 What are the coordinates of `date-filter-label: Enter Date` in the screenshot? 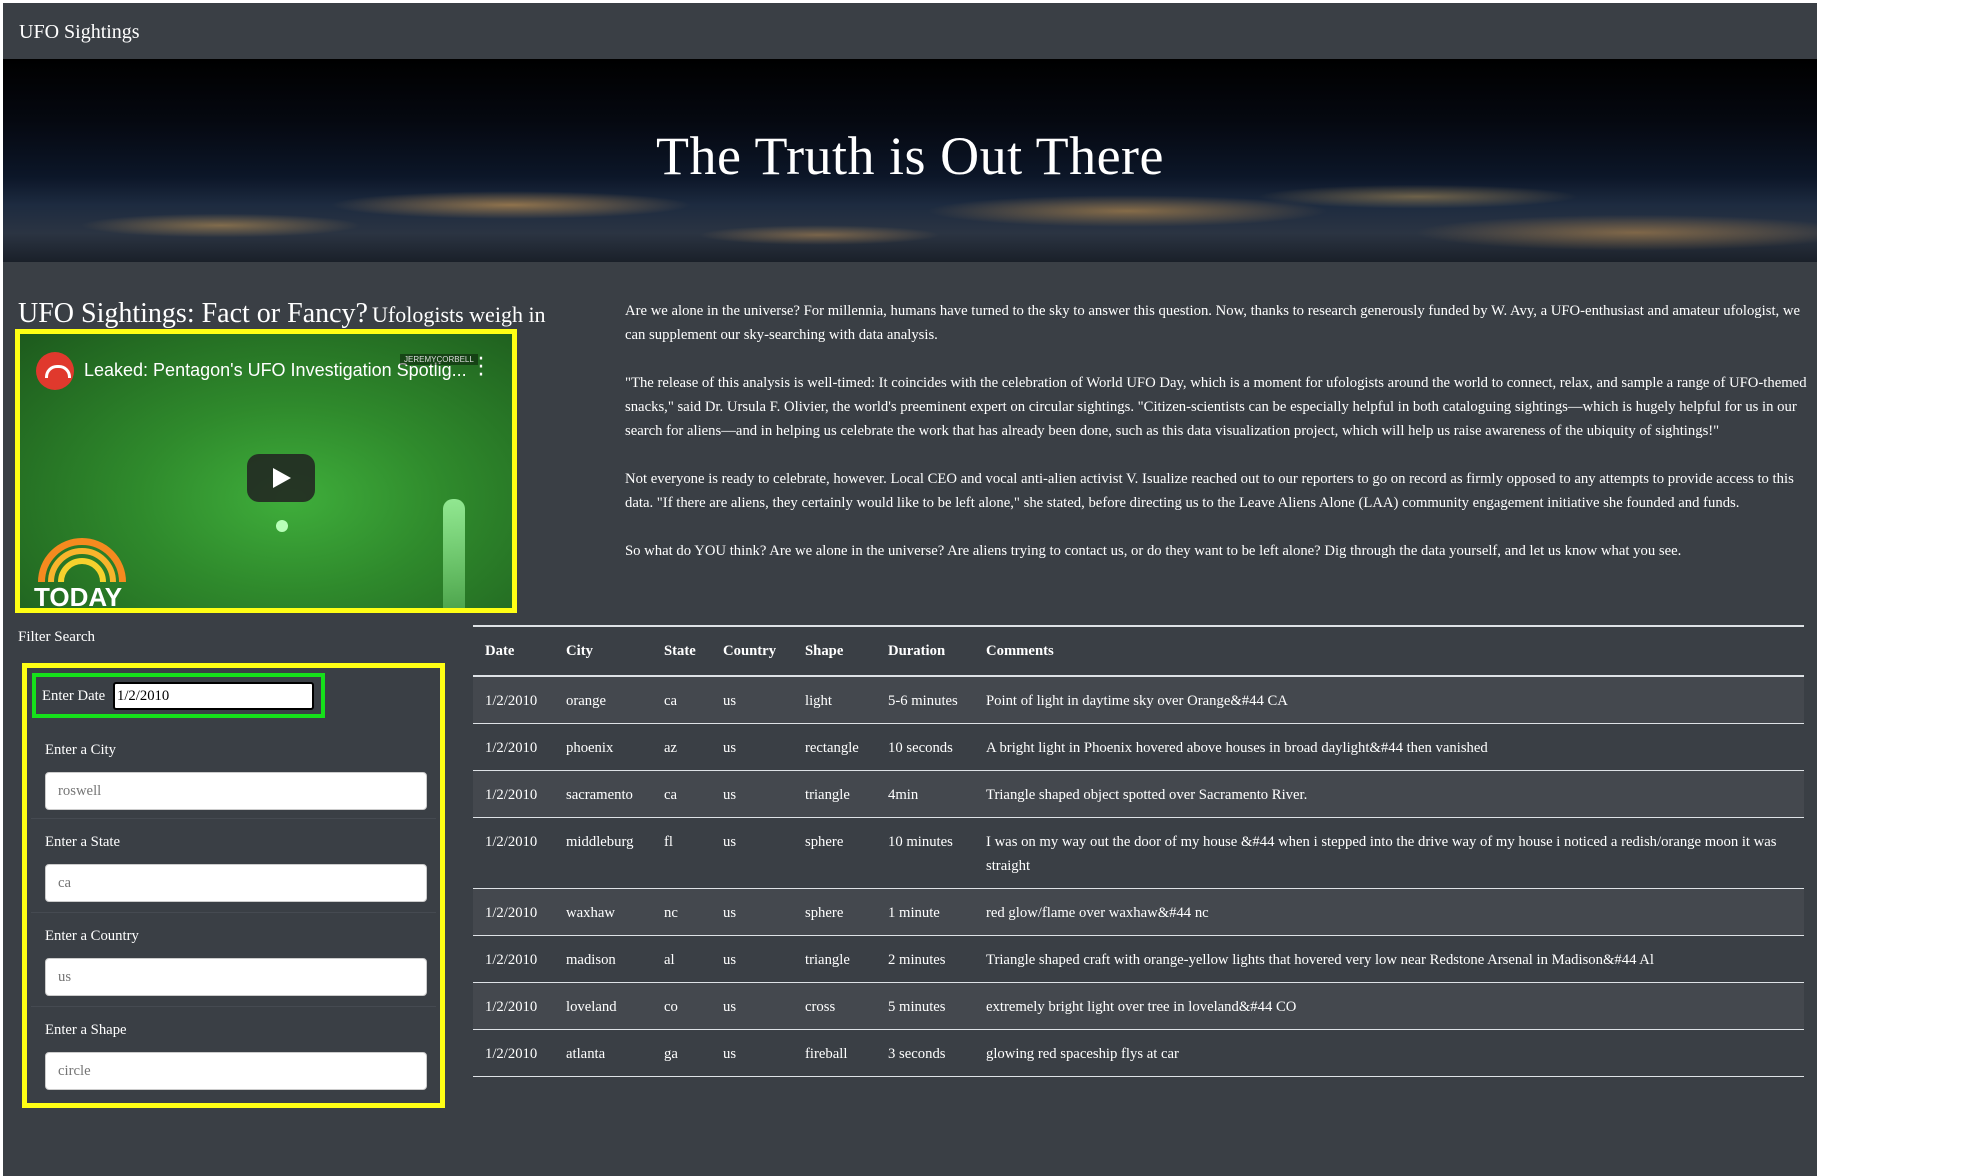 It's located at (74, 696).